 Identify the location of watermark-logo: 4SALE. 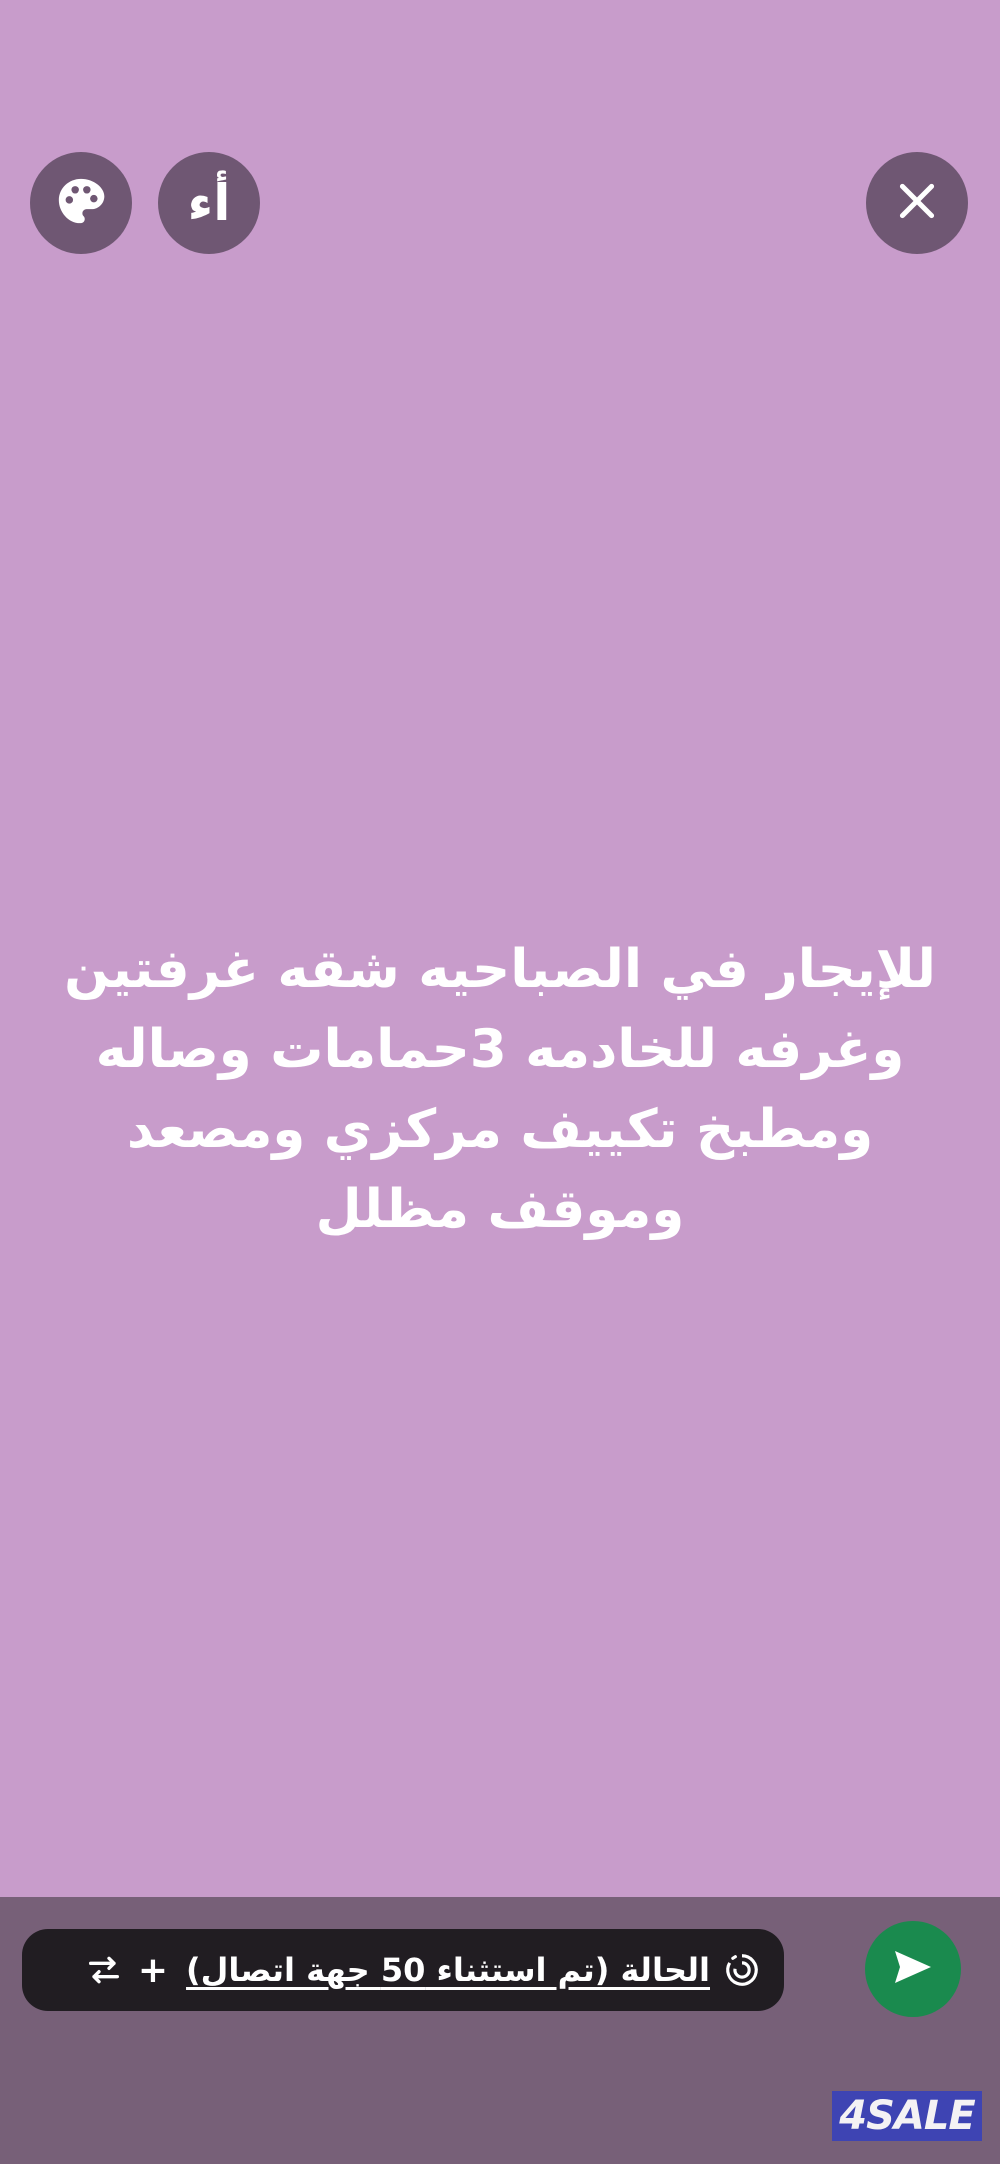
(907, 2116).